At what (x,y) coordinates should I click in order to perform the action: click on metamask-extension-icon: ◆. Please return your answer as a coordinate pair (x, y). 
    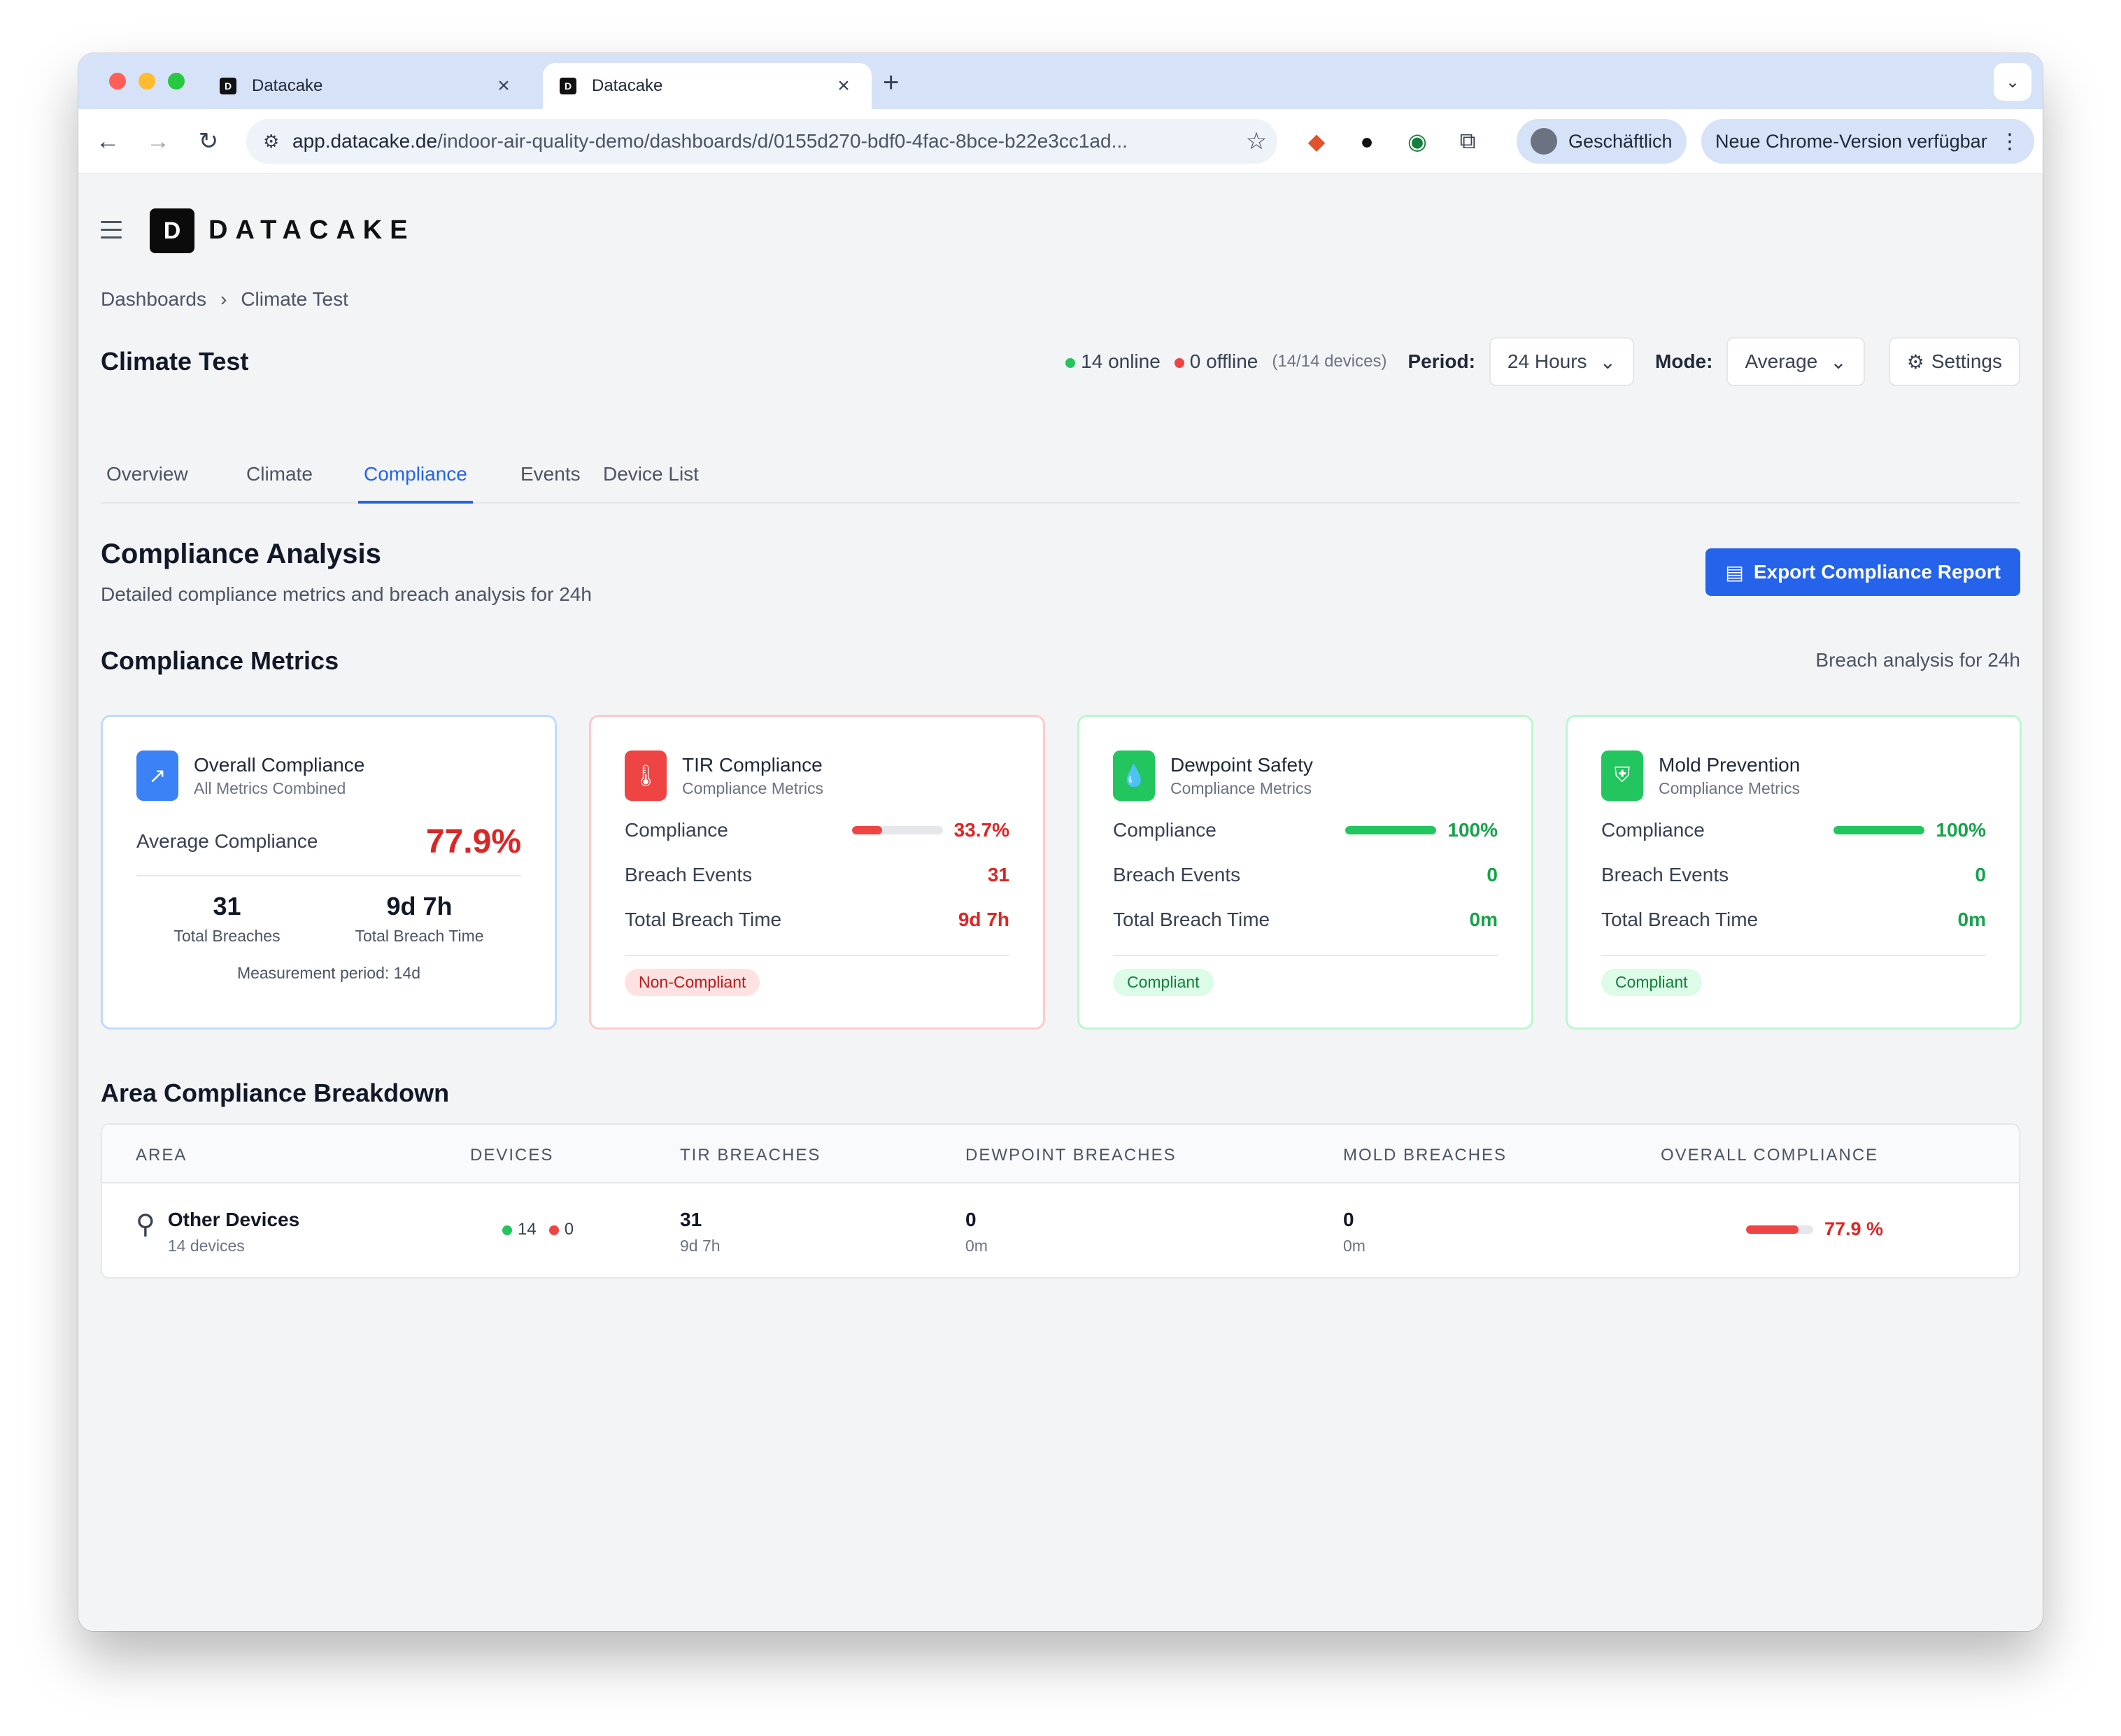
    Looking at the image, I should click on (1316, 141).